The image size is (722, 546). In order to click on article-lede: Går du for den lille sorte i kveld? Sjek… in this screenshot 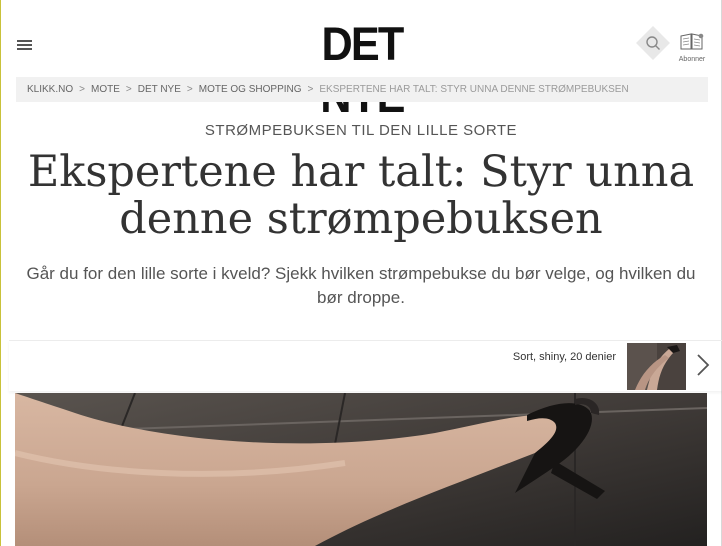, I will do `click(361, 285)`.